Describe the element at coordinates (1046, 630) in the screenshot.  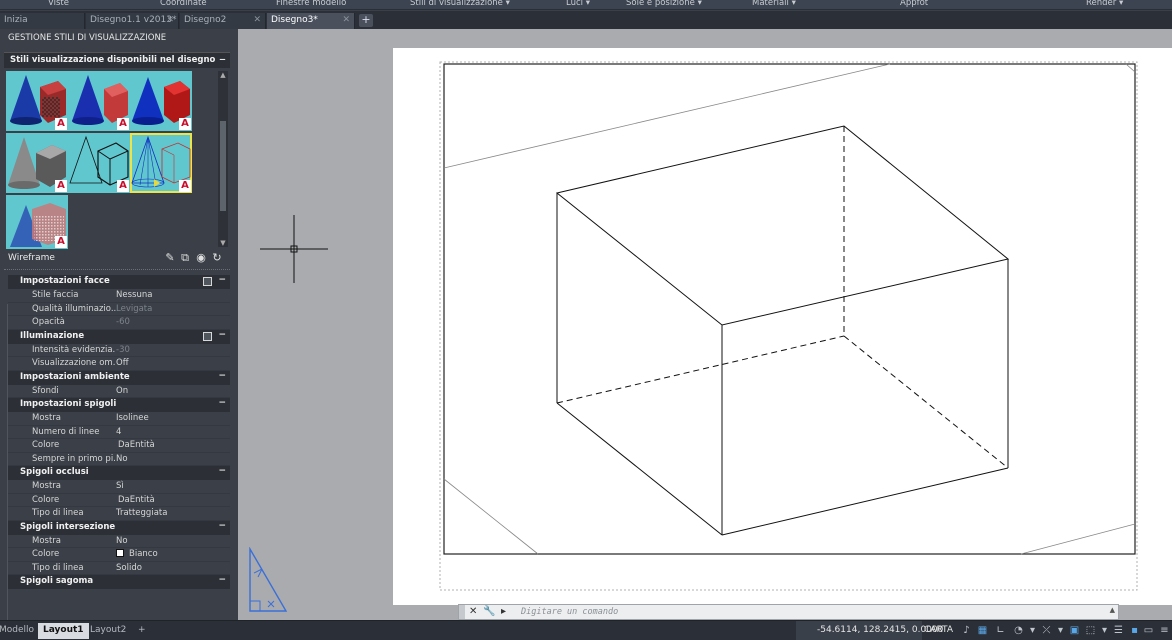
I see `object-snap-icon: ⤫` at that location.